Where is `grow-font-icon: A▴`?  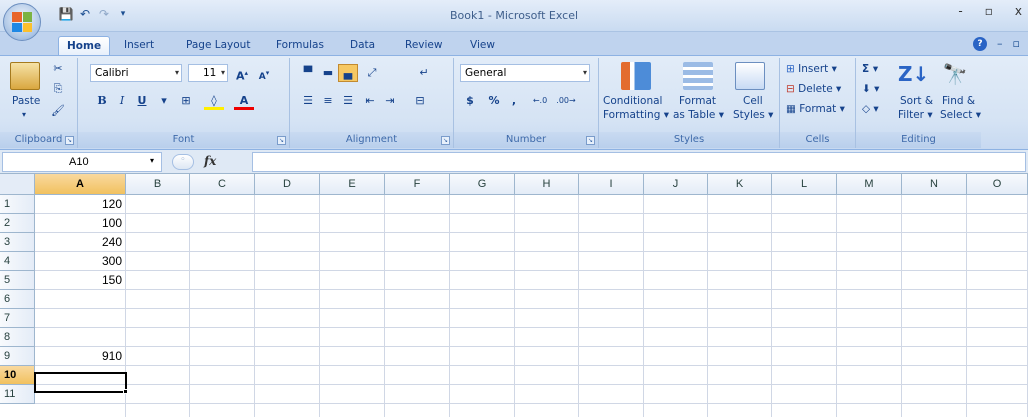 grow-font-icon: A▴ is located at coordinates (242, 73).